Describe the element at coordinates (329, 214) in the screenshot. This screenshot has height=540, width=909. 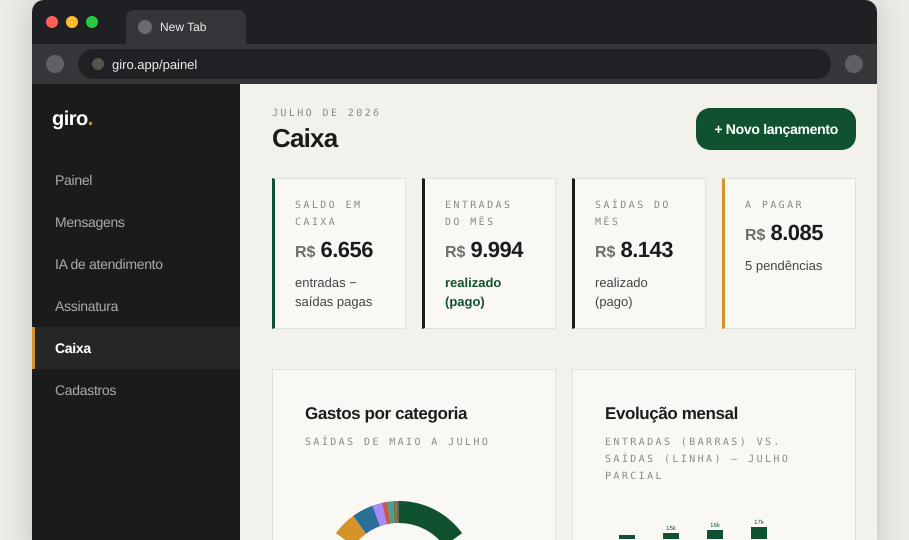
I see `stat-label: SALDO EM CAIXA` at that location.